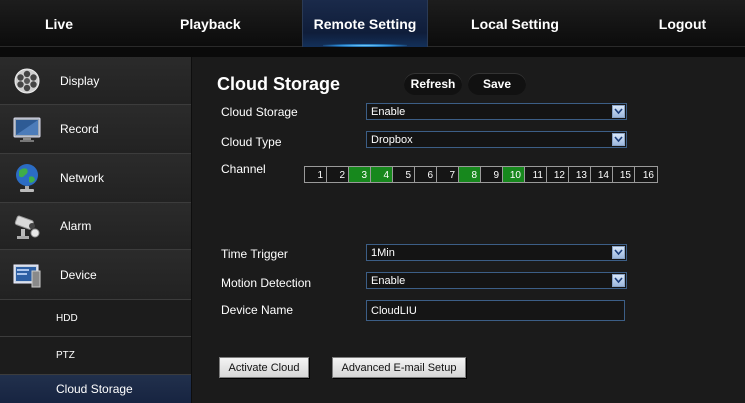 Image resolution: width=745 pixels, height=403 pixels. Describe the element at coordinates (27, 178) in the screenshot. I see `globe-icon` at that location.